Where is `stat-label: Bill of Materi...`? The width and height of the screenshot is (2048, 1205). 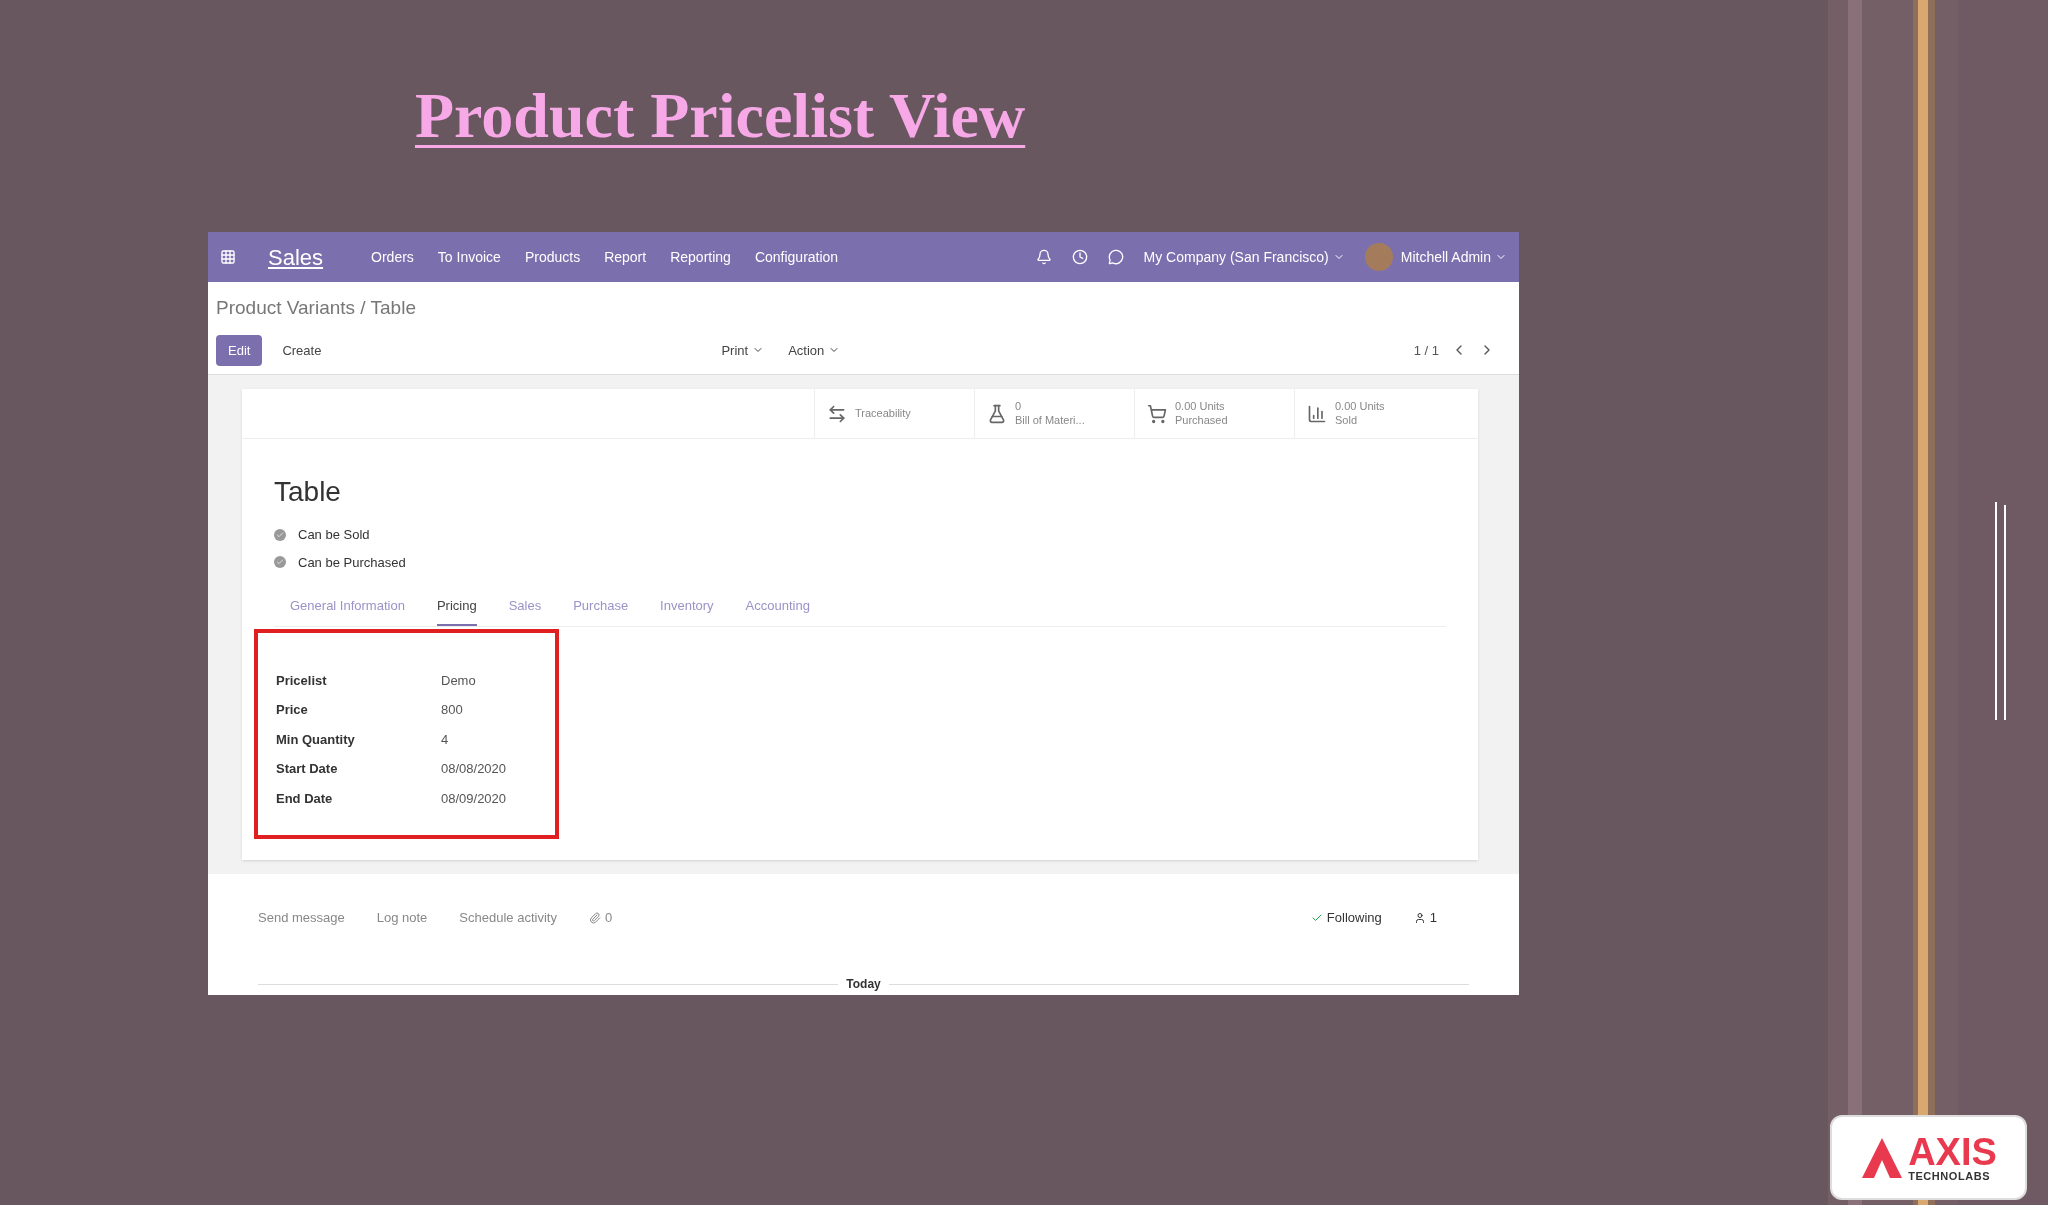 stat-label: Bill of Materi... is located at coordinates (1050, 420).